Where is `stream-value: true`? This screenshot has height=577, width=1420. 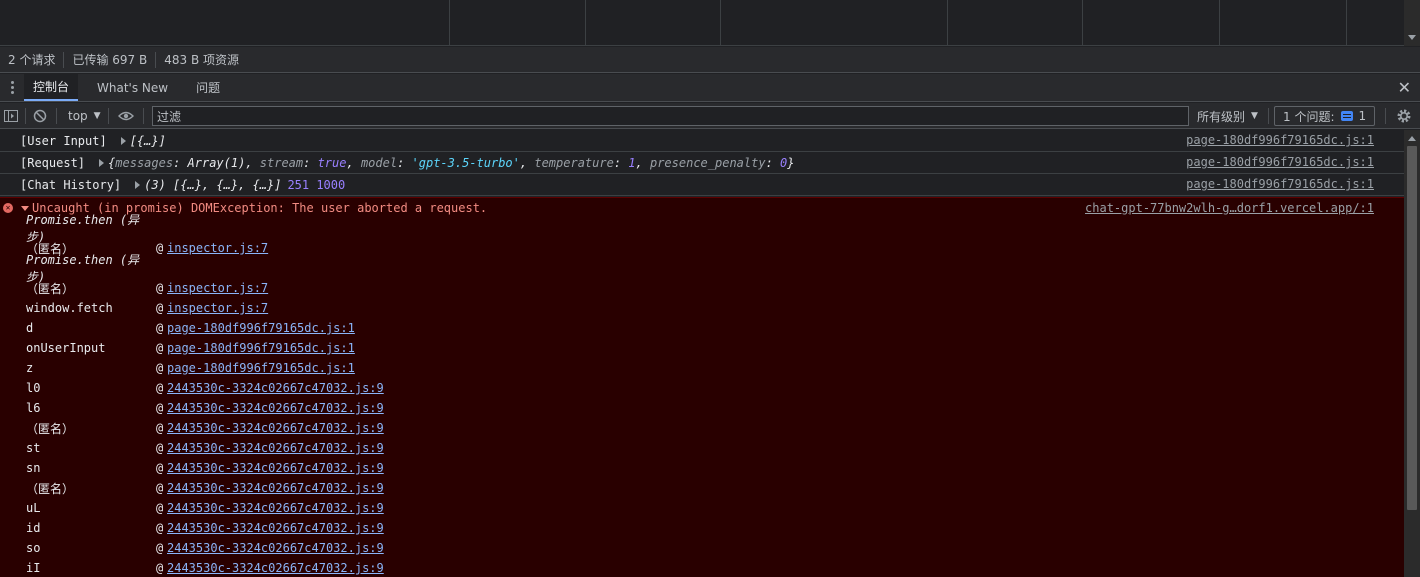 stream-value: true is located at coordinates (332, 162).